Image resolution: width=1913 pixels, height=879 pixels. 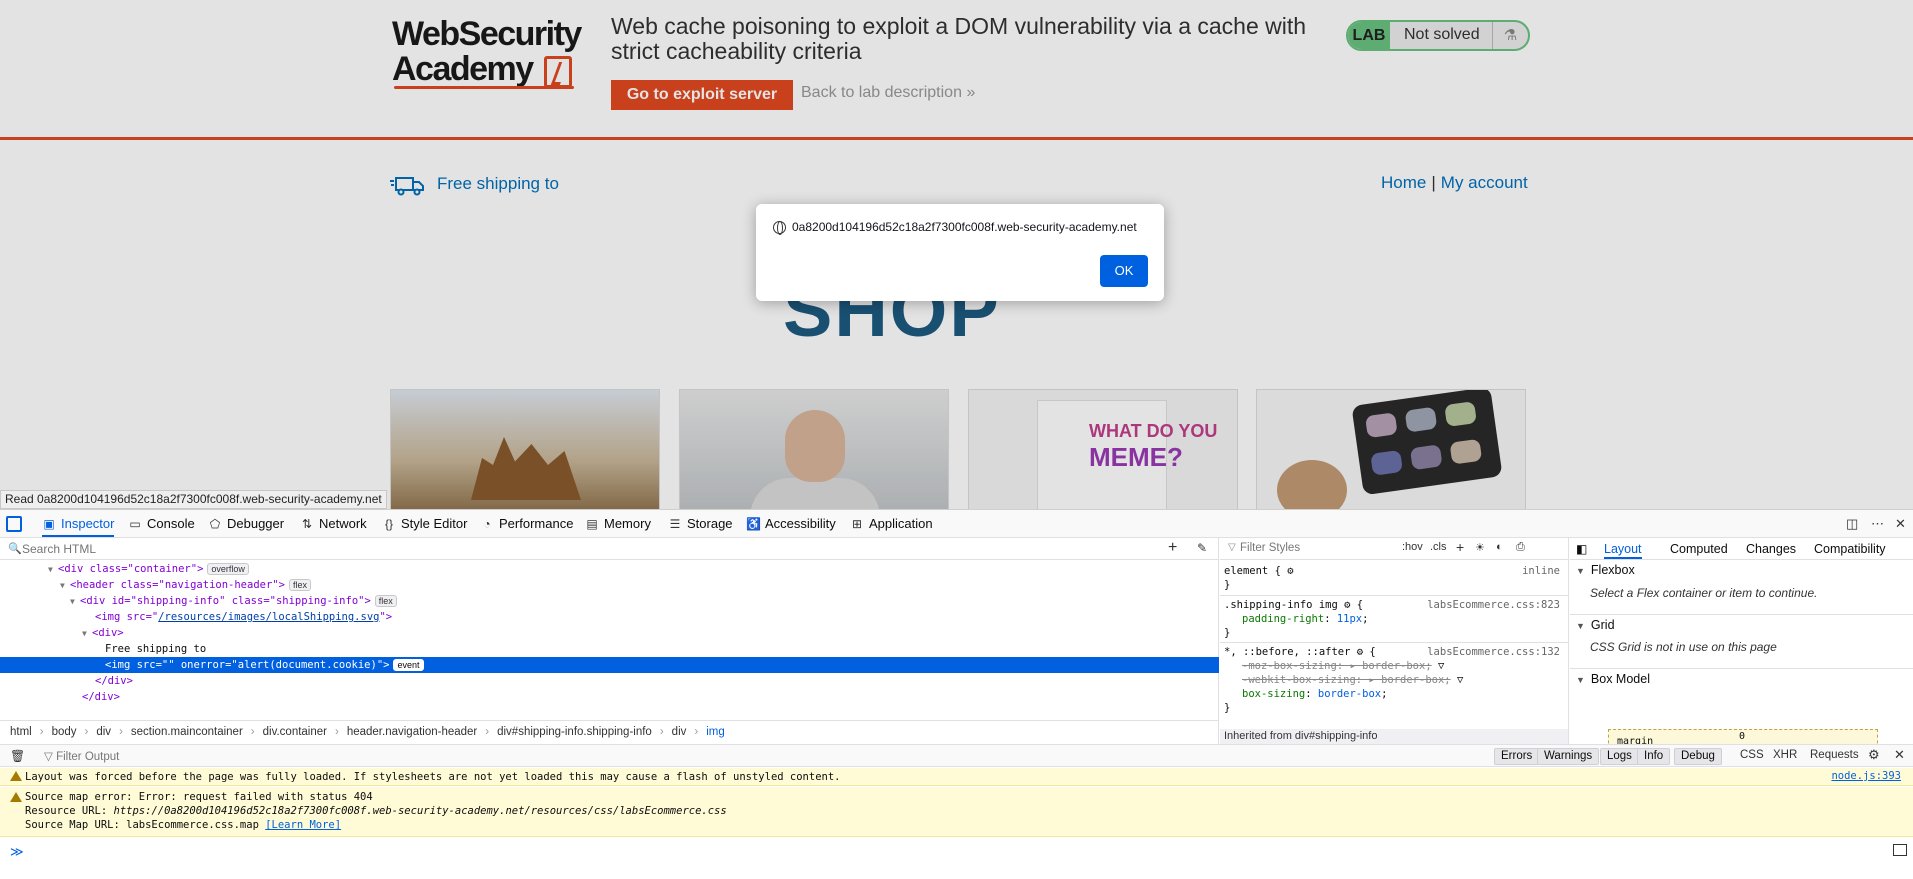 I want to click on add-rule-icon: +, so click(x=1460, y=547).